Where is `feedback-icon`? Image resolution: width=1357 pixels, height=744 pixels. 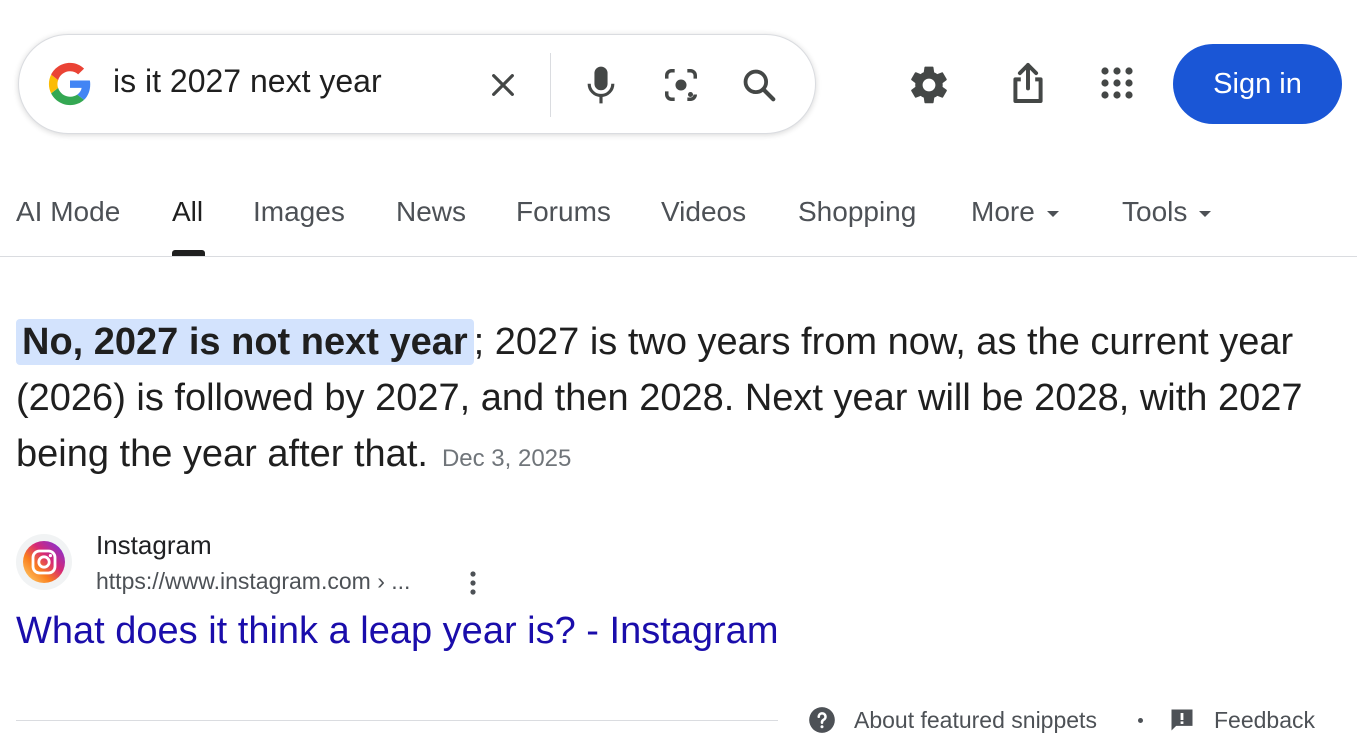 feedback-icon is located at coordinates (1182, 720).